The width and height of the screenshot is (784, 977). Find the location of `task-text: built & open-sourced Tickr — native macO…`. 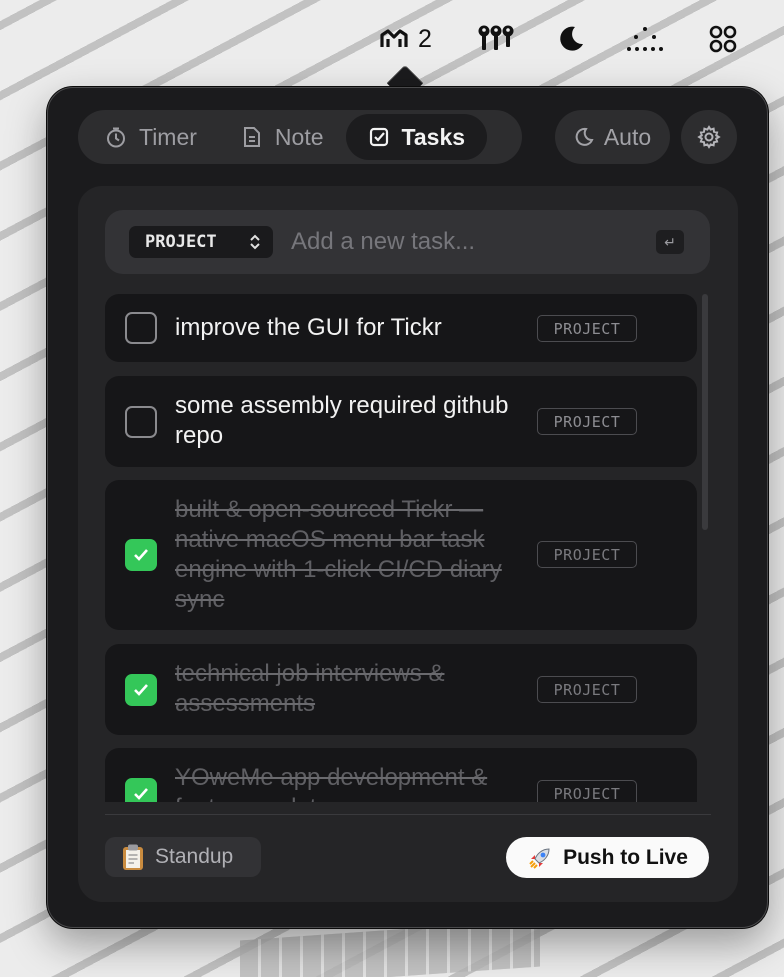

task-text: built & open-sourced Tickr — native macO… is located at coordinates (338, 554).